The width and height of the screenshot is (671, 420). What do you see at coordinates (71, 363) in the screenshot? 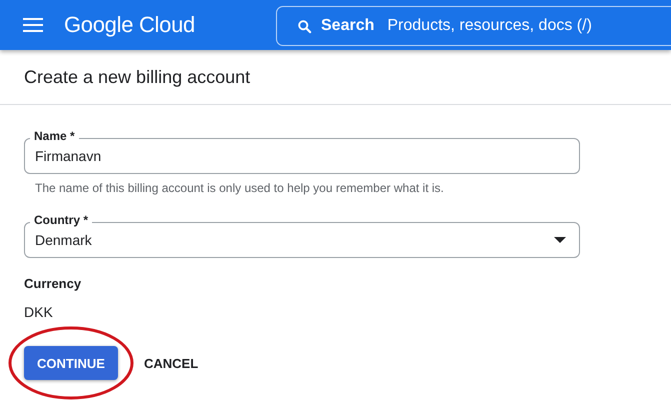
I see `continue-button: CONTINUE` at bounding box center [71, 363].